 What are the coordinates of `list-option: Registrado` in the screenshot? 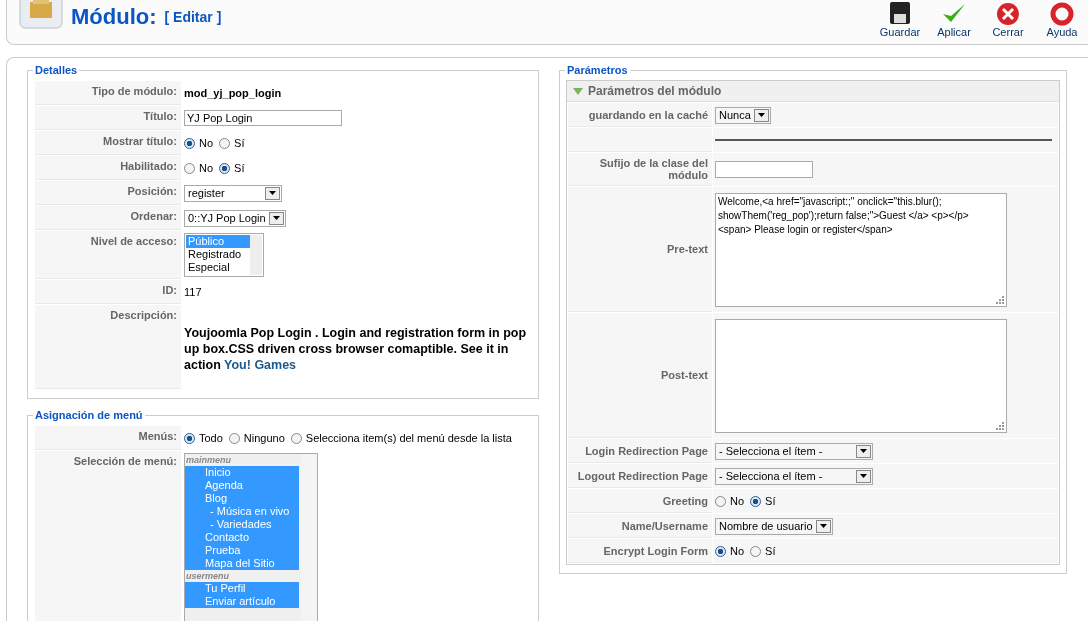 It's located at (218, 254).